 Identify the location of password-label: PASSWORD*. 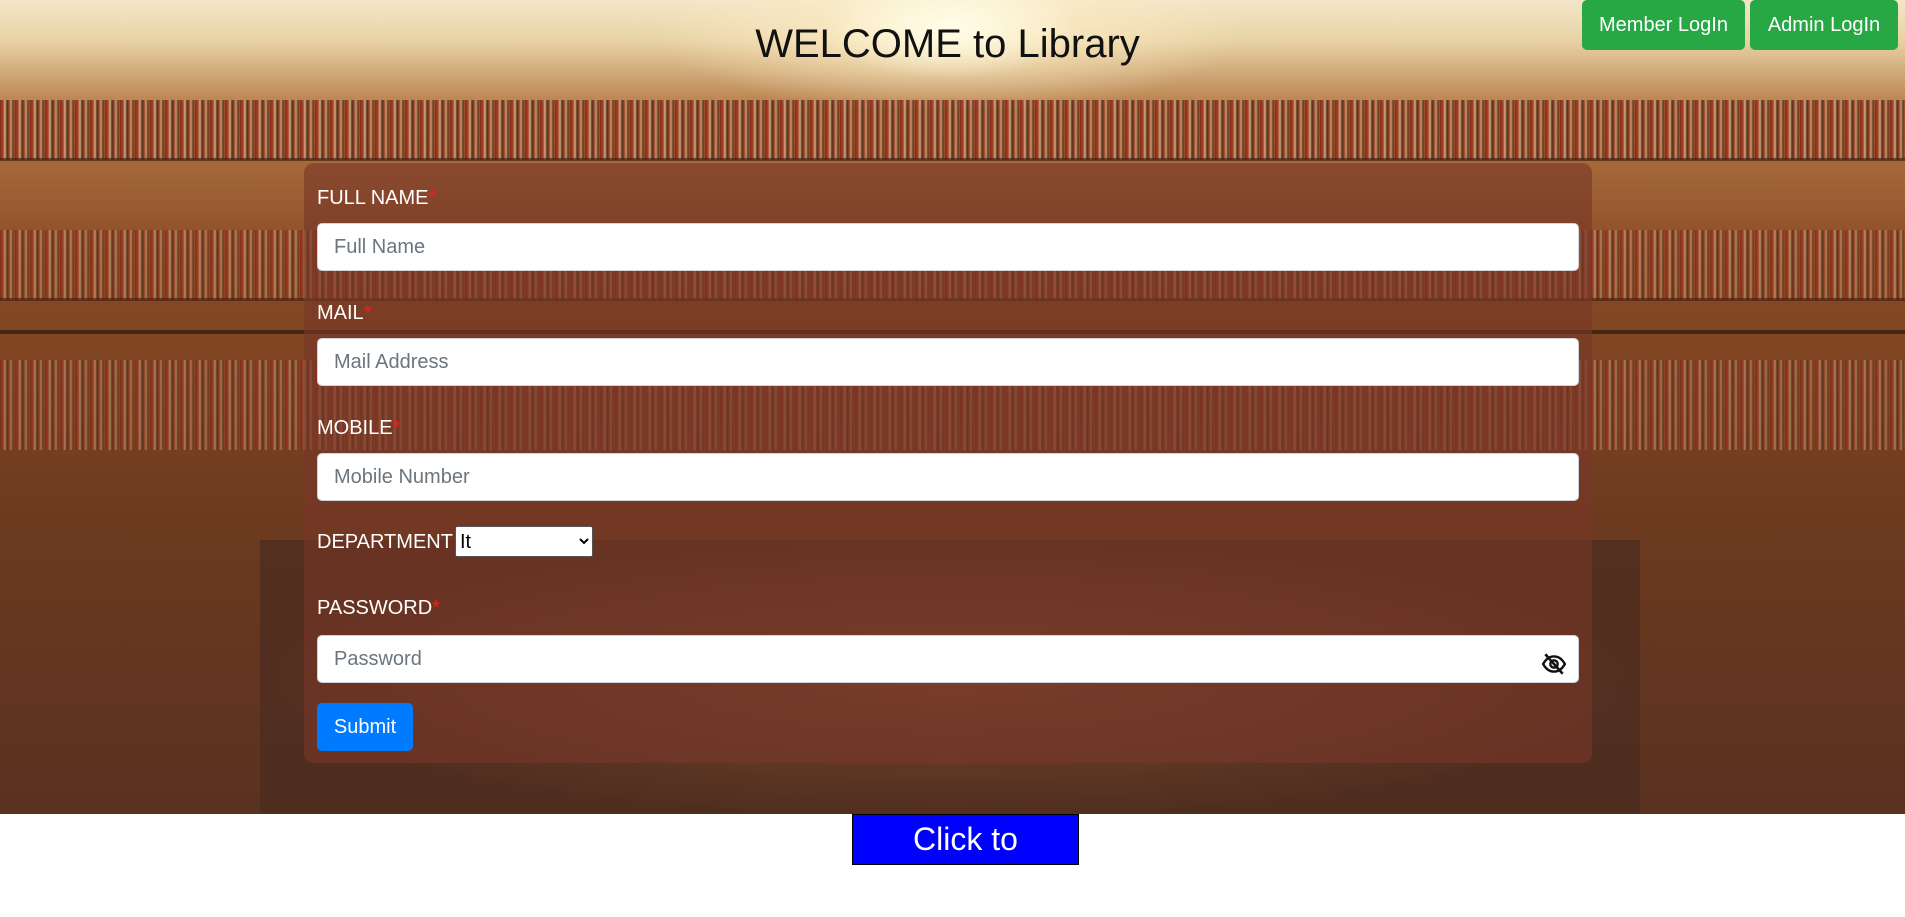
(378, 608).